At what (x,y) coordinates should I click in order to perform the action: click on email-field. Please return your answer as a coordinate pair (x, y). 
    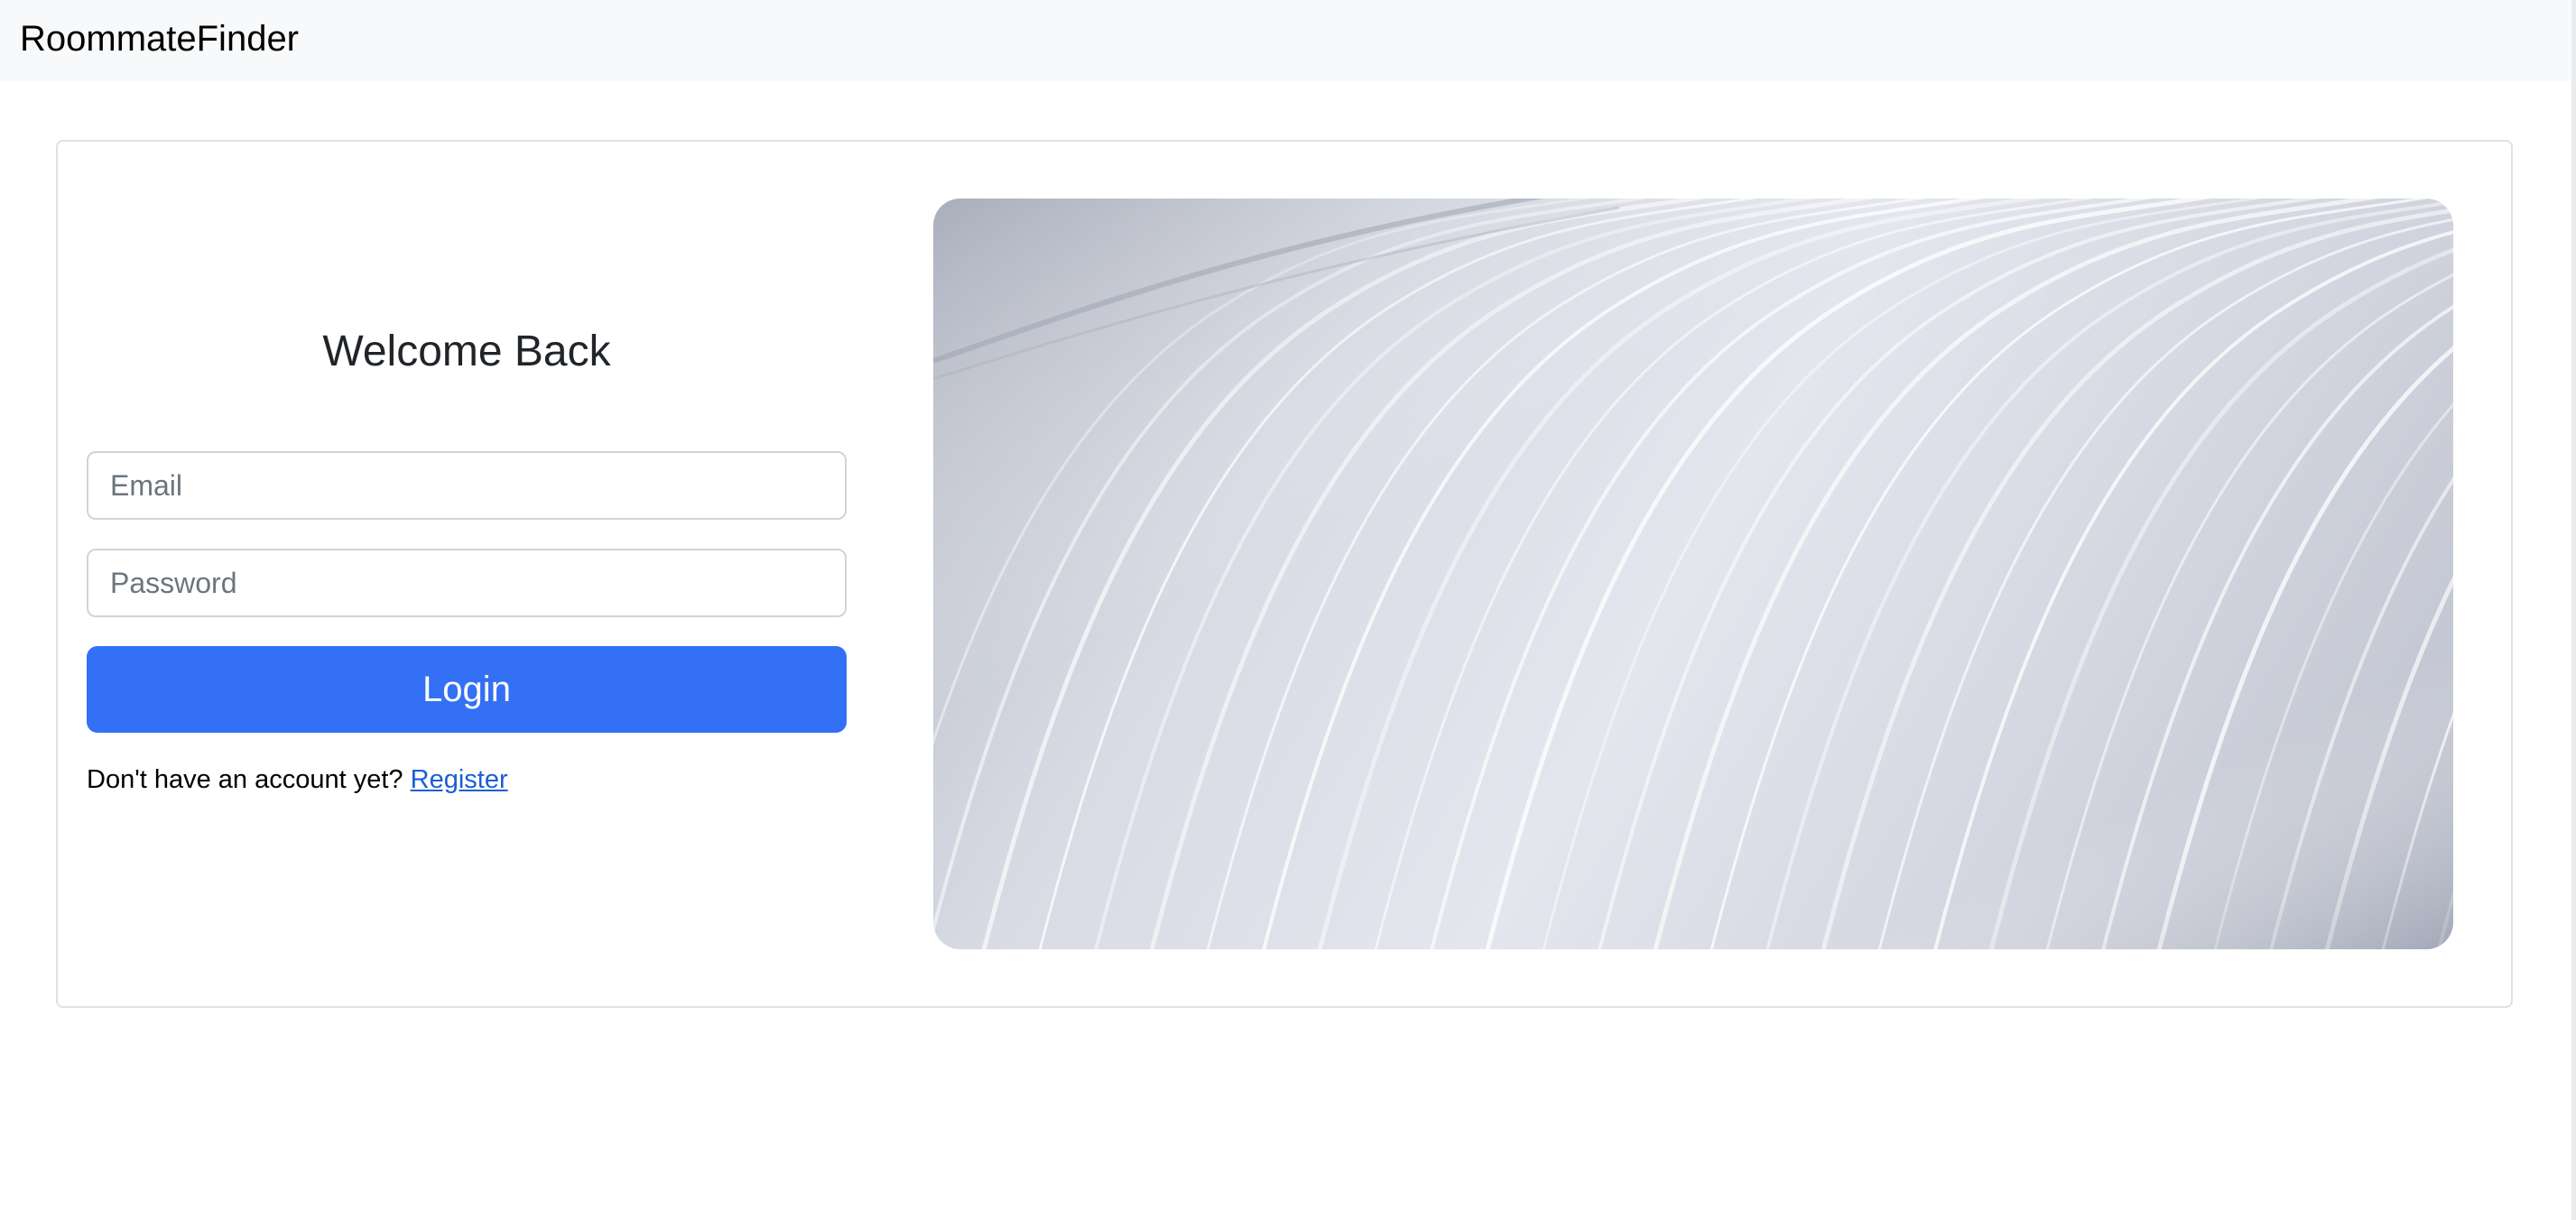
    Looking at the image, I should click on (467, 485).